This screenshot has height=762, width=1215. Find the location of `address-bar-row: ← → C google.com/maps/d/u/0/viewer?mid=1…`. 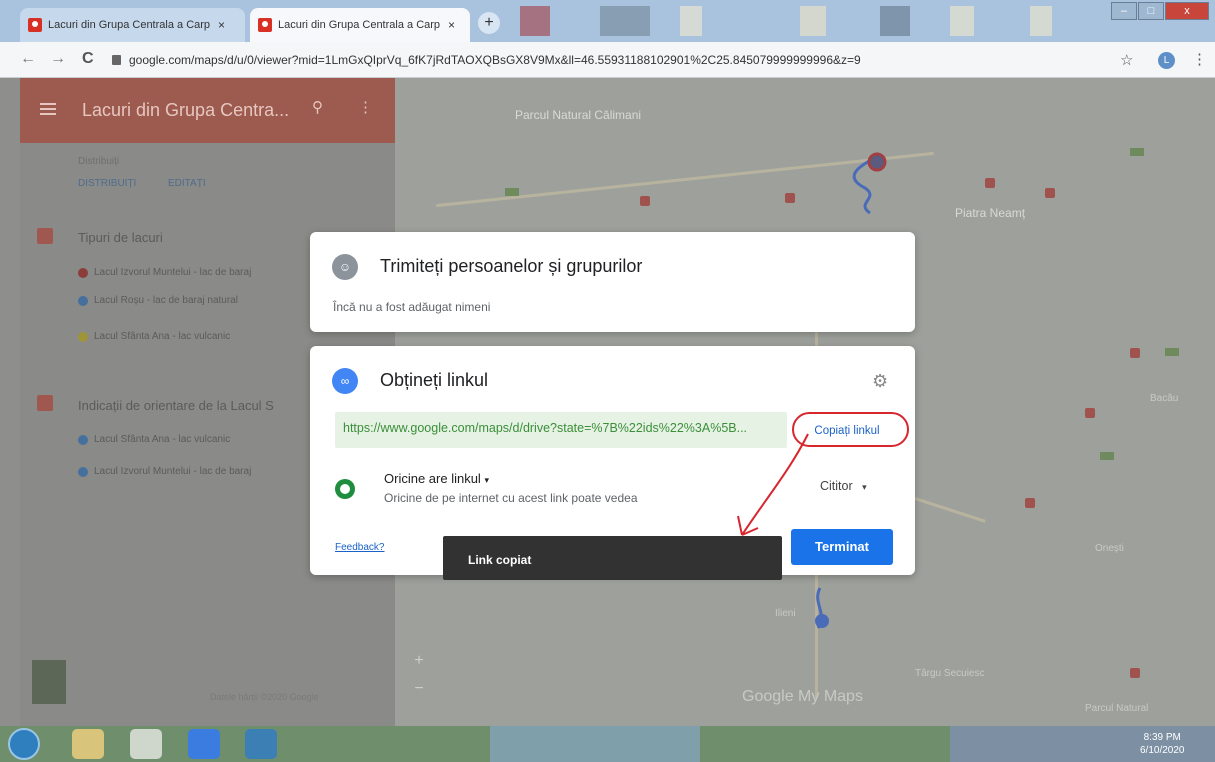

address-bar-row: ← → C google.com/maps/d/u/0/viewer?mid=1… is located at coordinates (607, 60).